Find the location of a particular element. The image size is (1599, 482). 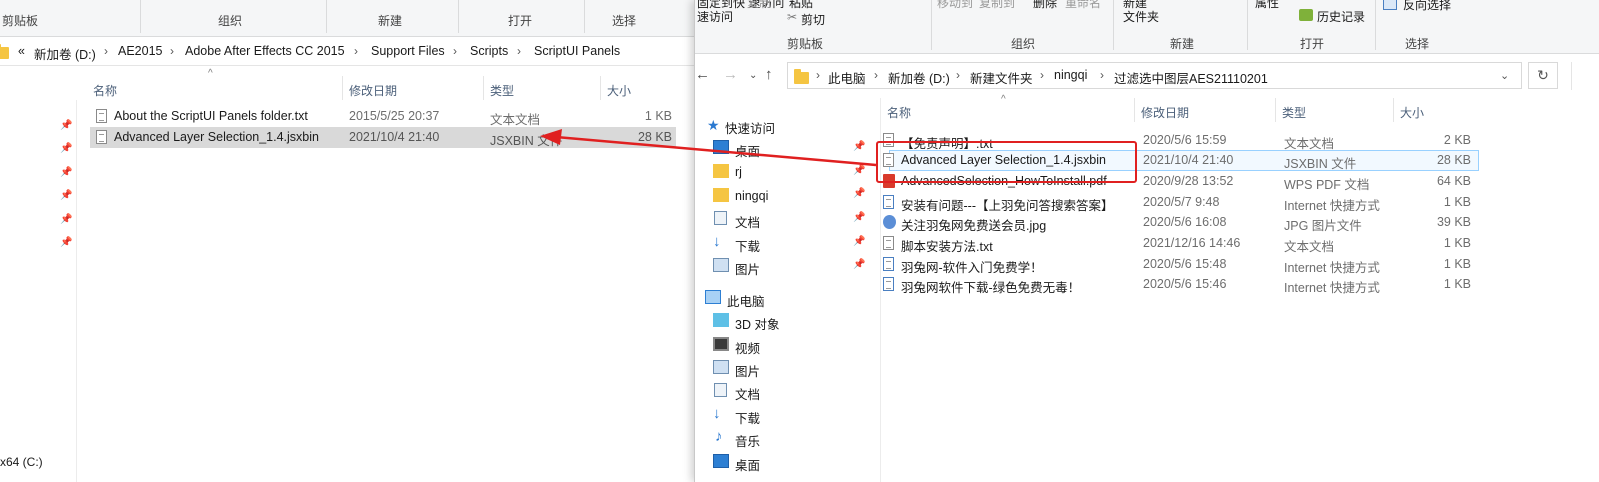

drive-c-label: x64 (C:) is located at coordinates (21, 462).